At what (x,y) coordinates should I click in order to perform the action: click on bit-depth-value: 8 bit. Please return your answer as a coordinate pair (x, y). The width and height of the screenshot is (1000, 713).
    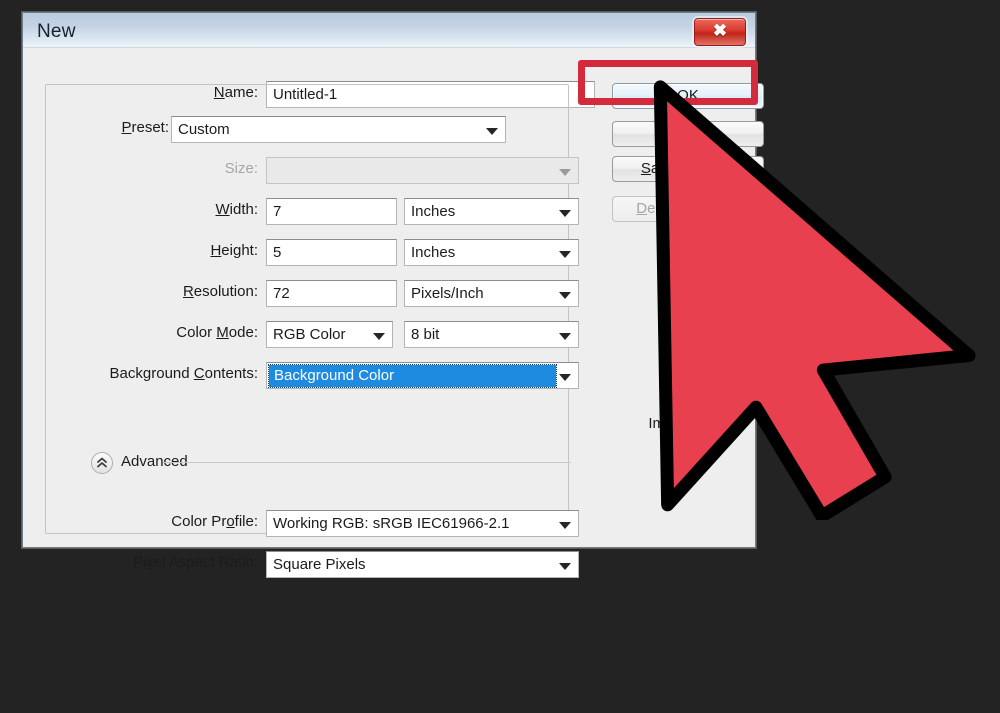
    Looking at the image, I should click on (425, 334).